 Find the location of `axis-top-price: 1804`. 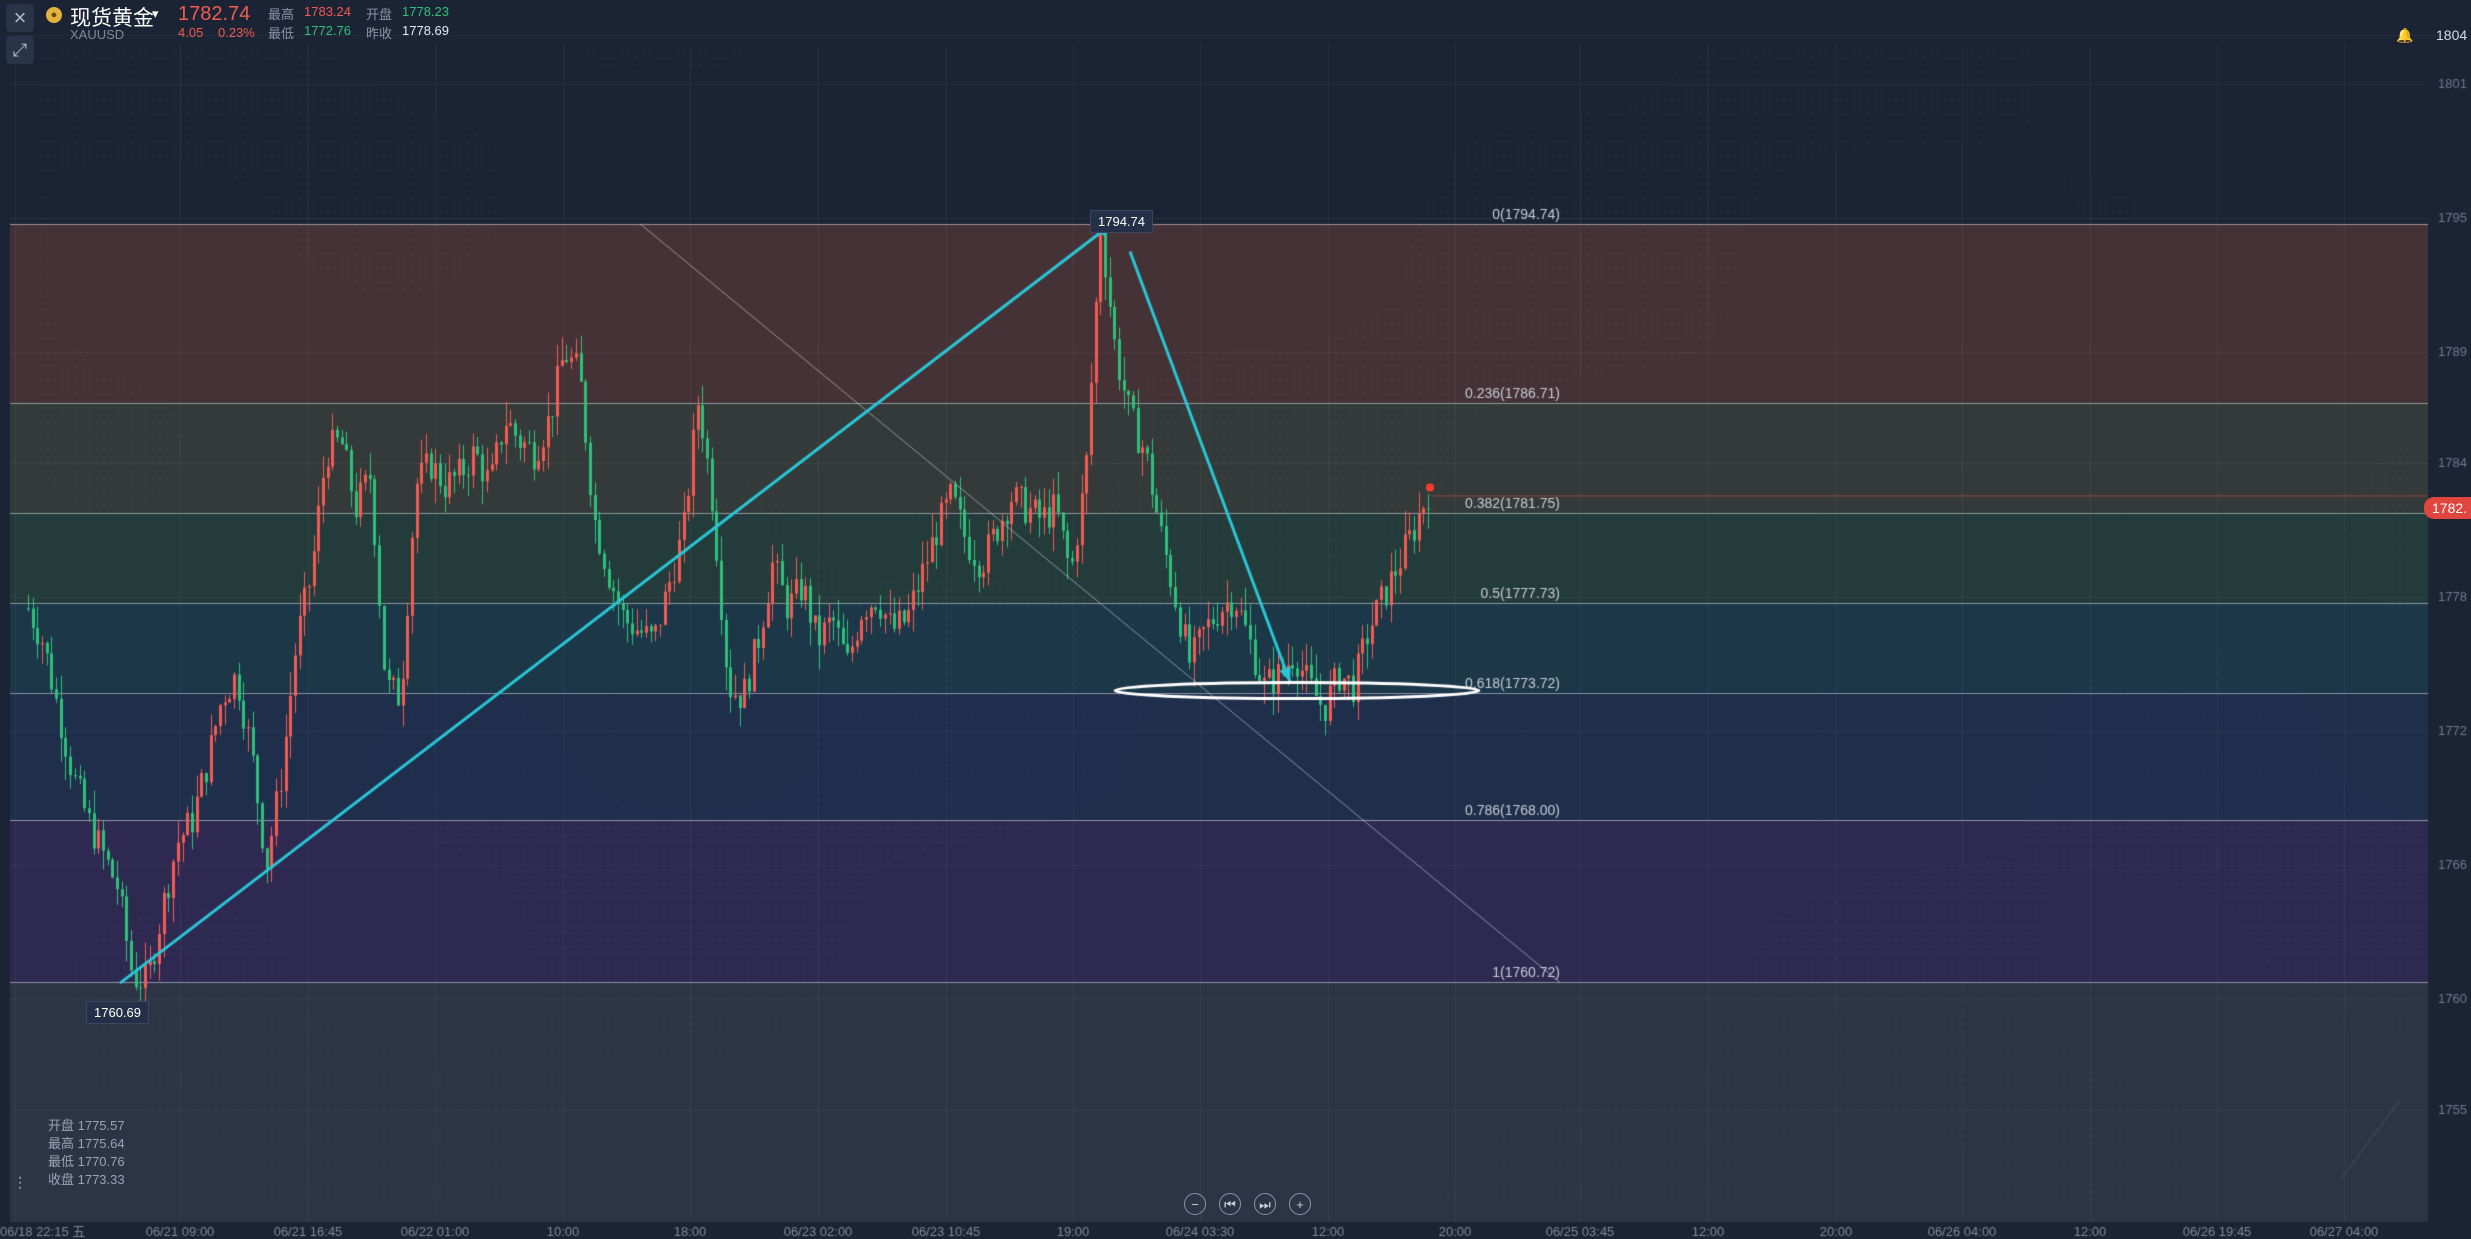

axis-top-price: 1804 is located at coordinates (2452, 35).